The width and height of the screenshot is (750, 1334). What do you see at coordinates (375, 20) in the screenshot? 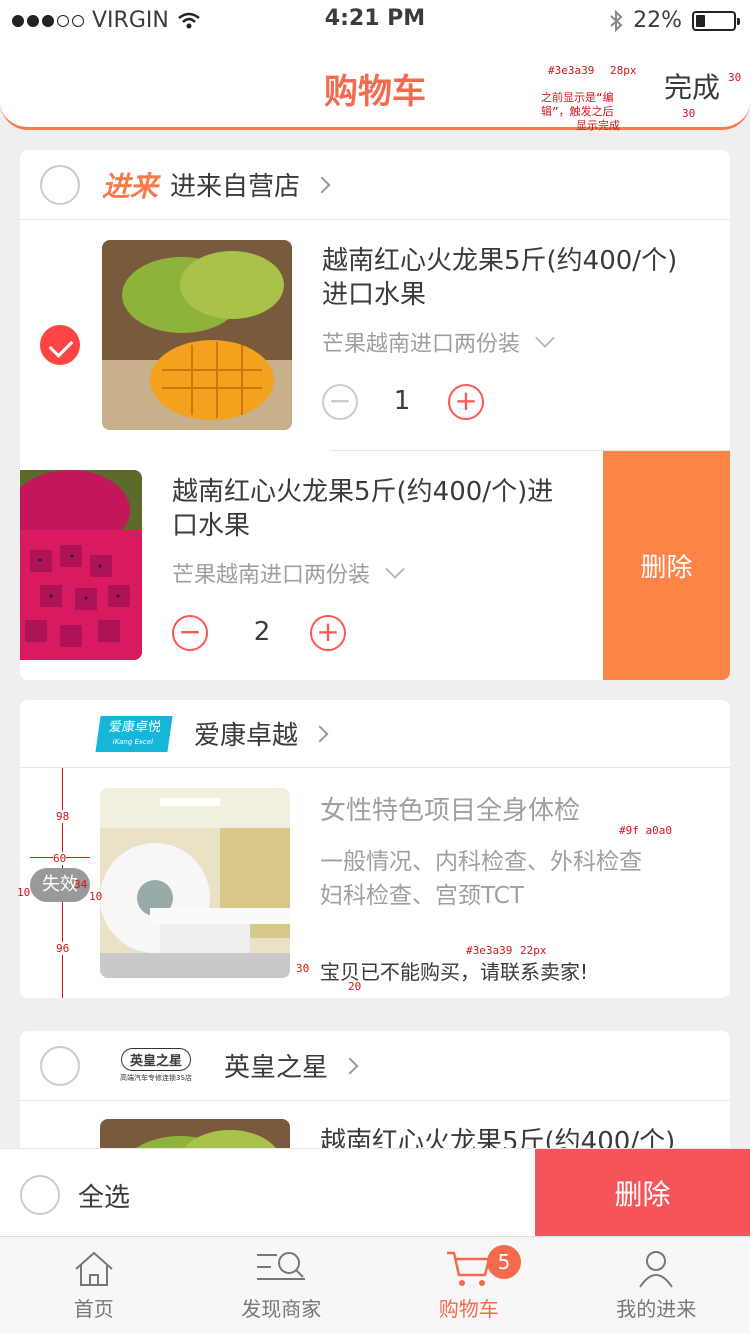
I see `status-bar: VIRGIN 4:21 PM 22%` at bounding box center [375, 20].